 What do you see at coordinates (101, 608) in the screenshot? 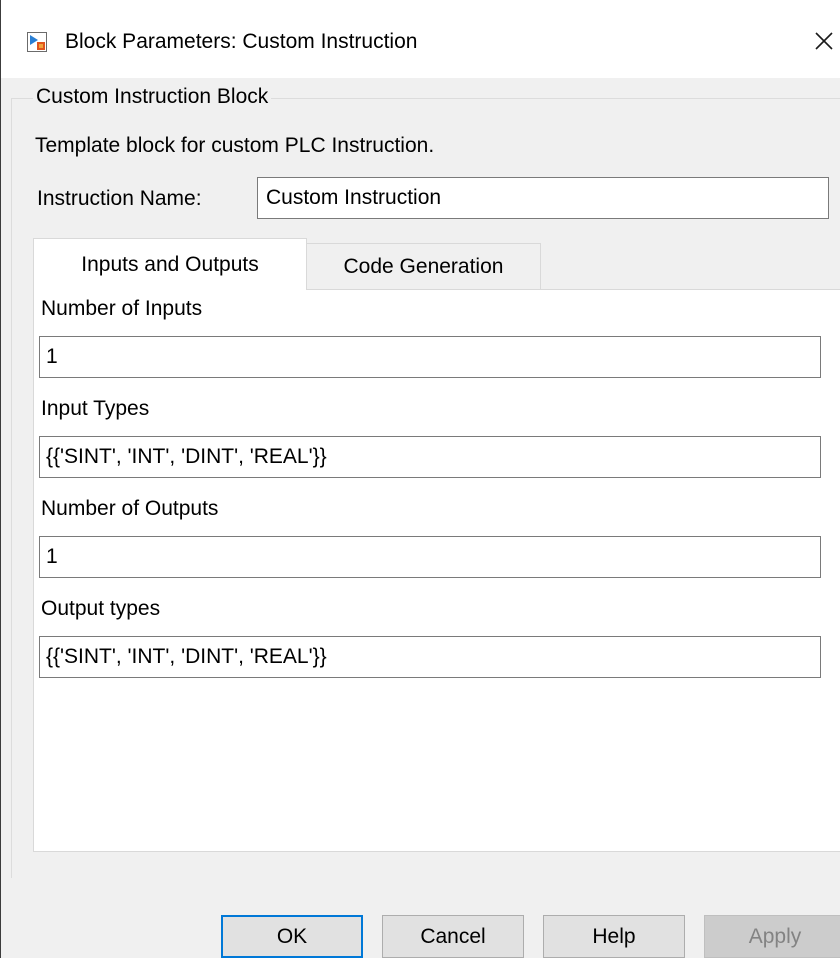
I see `output-types-label: Output types` at bounding box center [101, 608].